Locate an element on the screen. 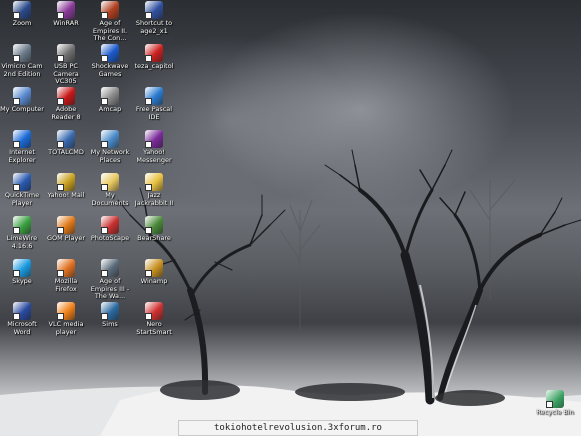  desktop-shortcut-label: Jazz Jackrabbit II is located at coordinates (154, 199).